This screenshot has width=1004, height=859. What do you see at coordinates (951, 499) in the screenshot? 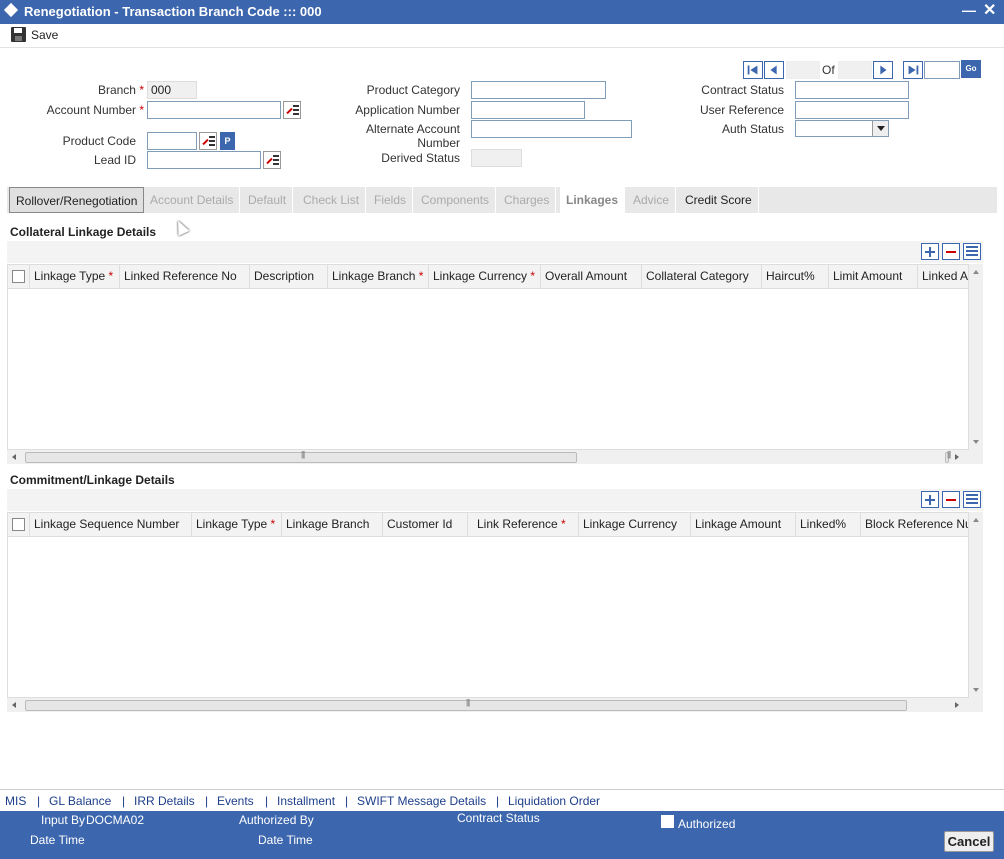
I see `commitment-delete-row-icon` at bounding box center [951, 499].